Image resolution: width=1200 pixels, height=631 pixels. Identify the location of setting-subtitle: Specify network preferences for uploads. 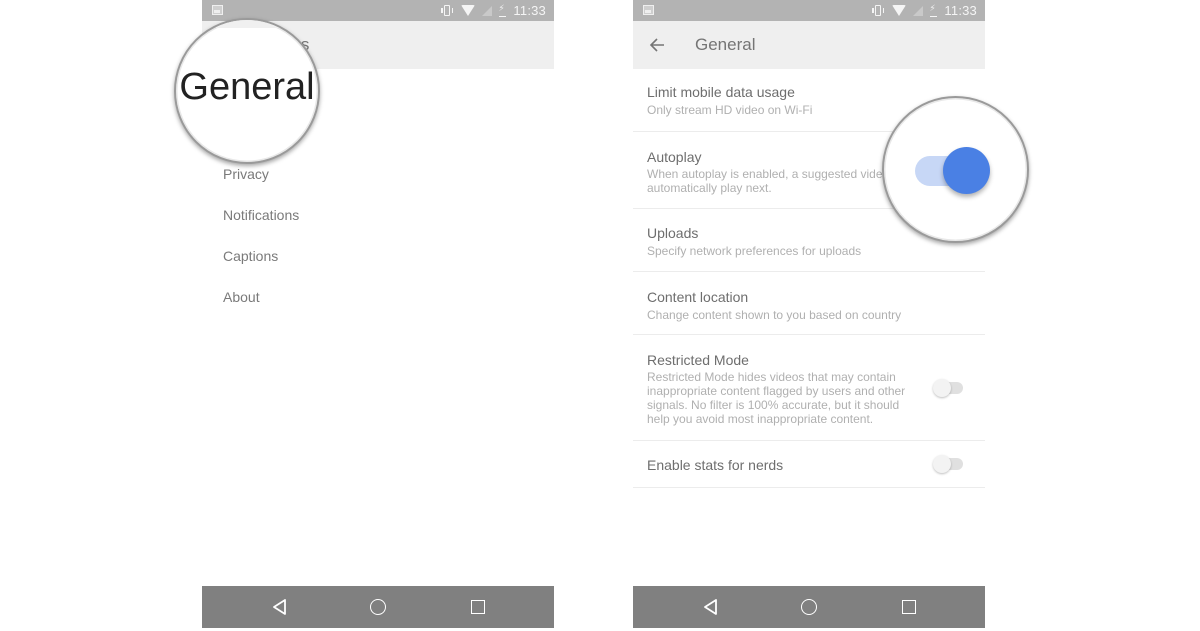
(754, 251).